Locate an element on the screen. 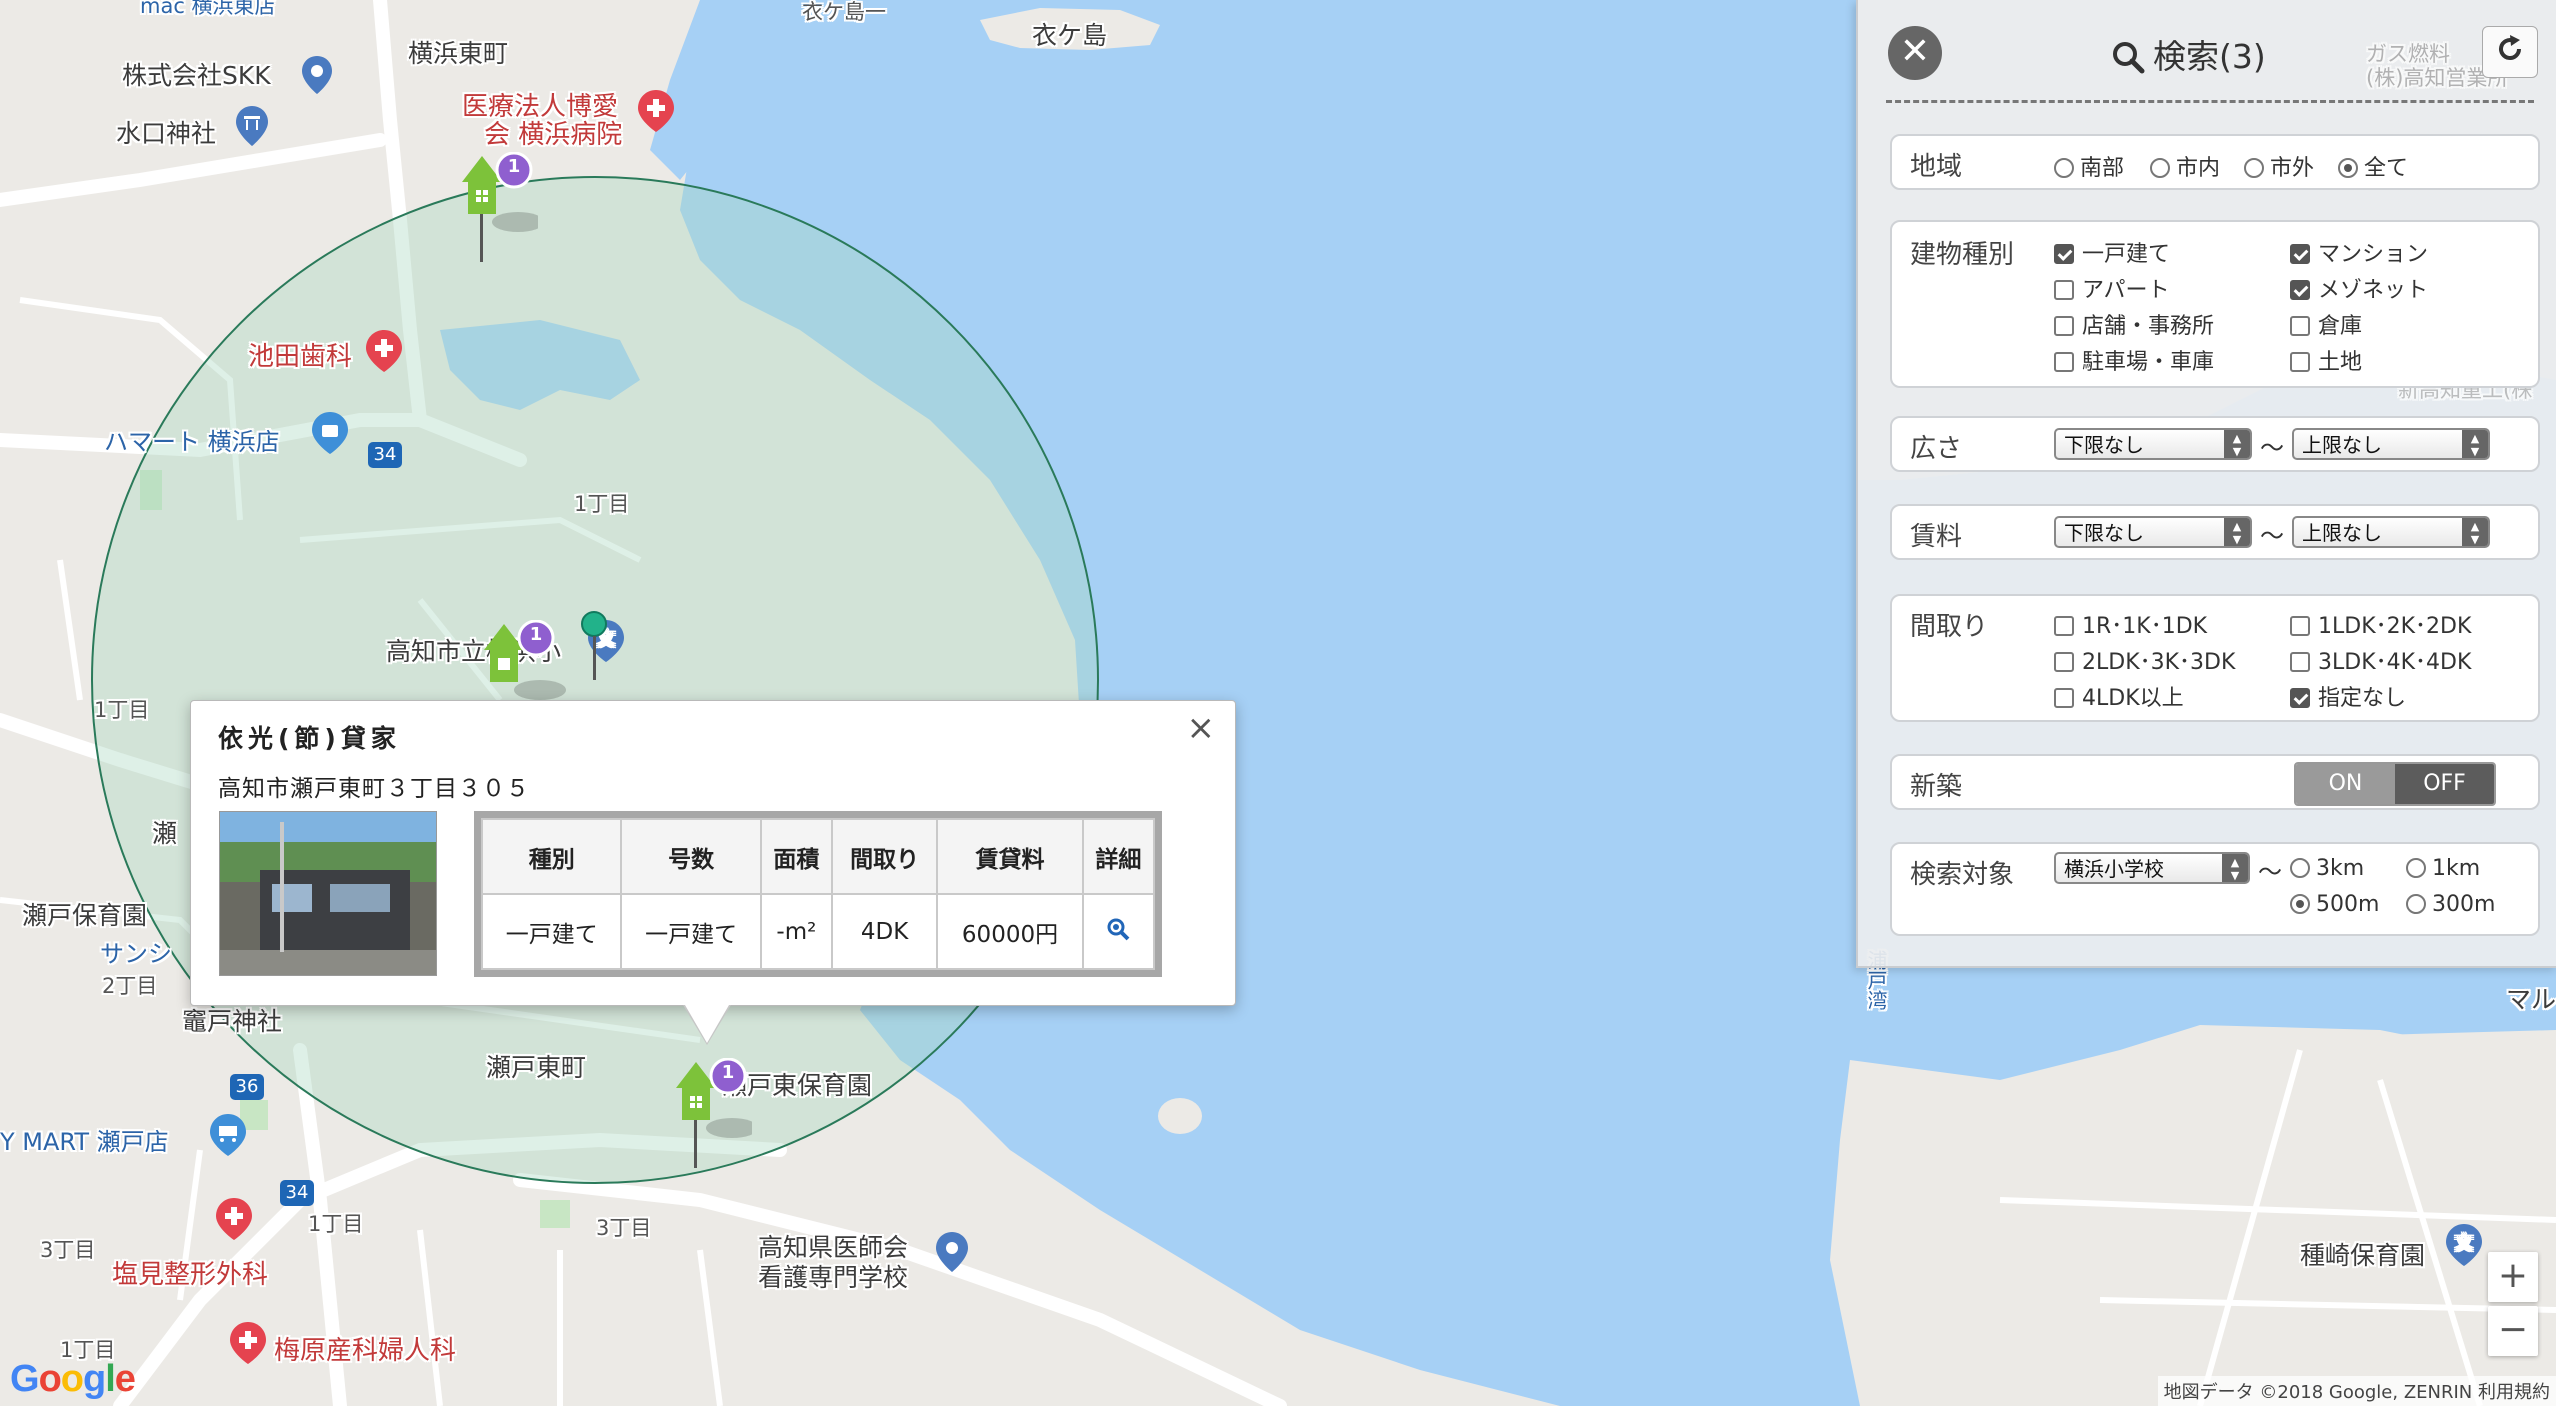 The height and width of the screenshot is (1406, 2556). region-option-south: 南部 is located at coordinates (2089, 166).